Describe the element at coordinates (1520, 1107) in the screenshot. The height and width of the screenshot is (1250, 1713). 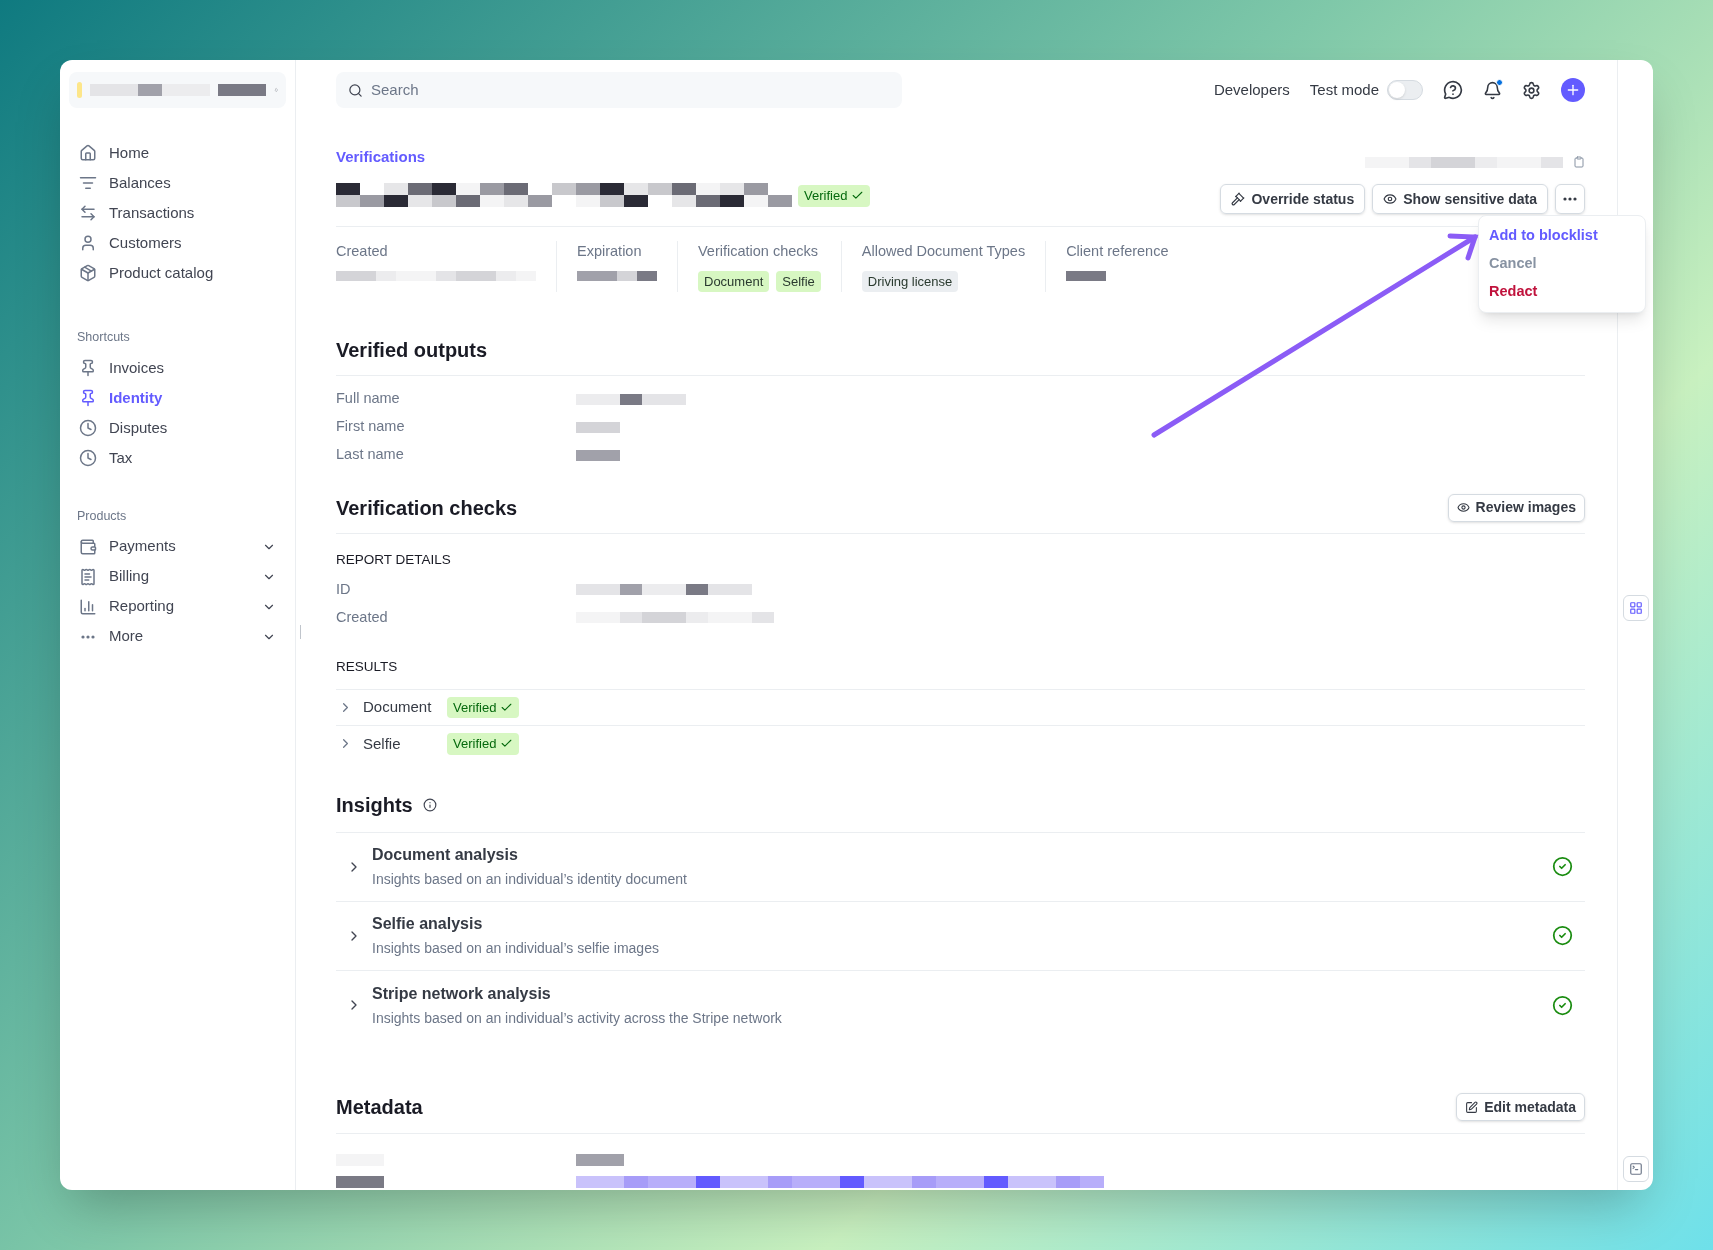
I see `edit-metadata-button: Edit metadata` at that location.